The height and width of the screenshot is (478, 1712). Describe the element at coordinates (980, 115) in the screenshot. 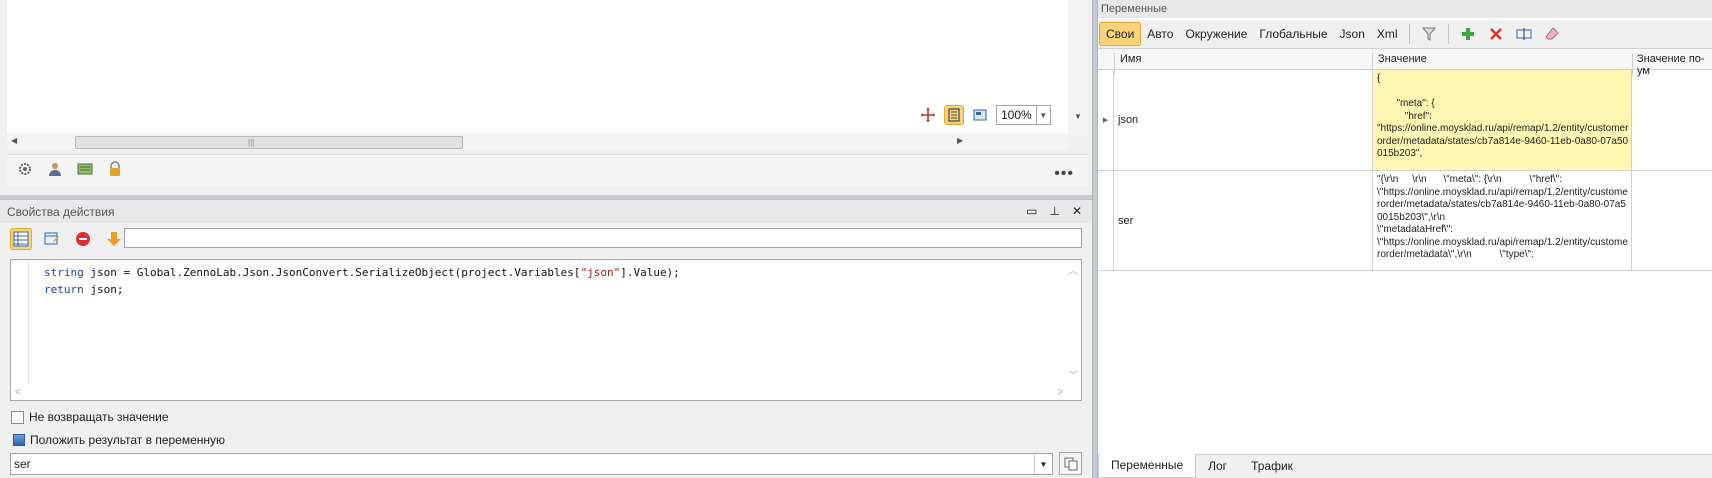

I see `minimap-icon` at that location.